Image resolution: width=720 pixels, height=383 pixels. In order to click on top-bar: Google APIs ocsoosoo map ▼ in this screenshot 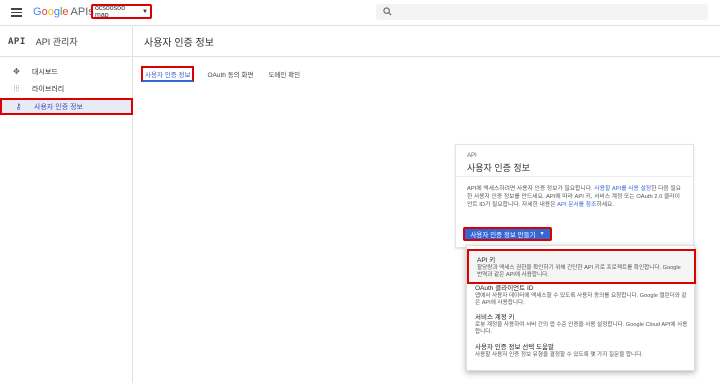, I will do `click(360, 13)`.